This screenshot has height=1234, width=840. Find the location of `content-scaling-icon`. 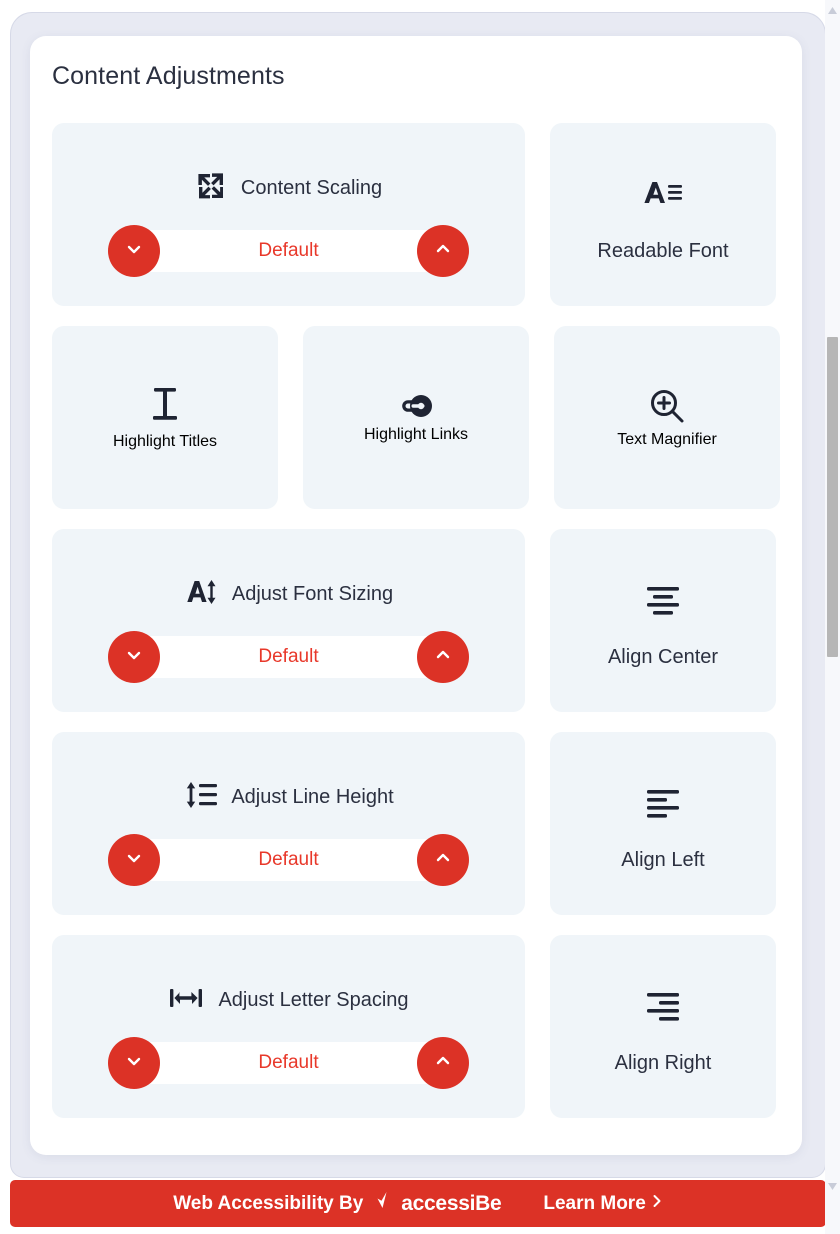

content-scaling-icon is located at coordinates (211, 188).